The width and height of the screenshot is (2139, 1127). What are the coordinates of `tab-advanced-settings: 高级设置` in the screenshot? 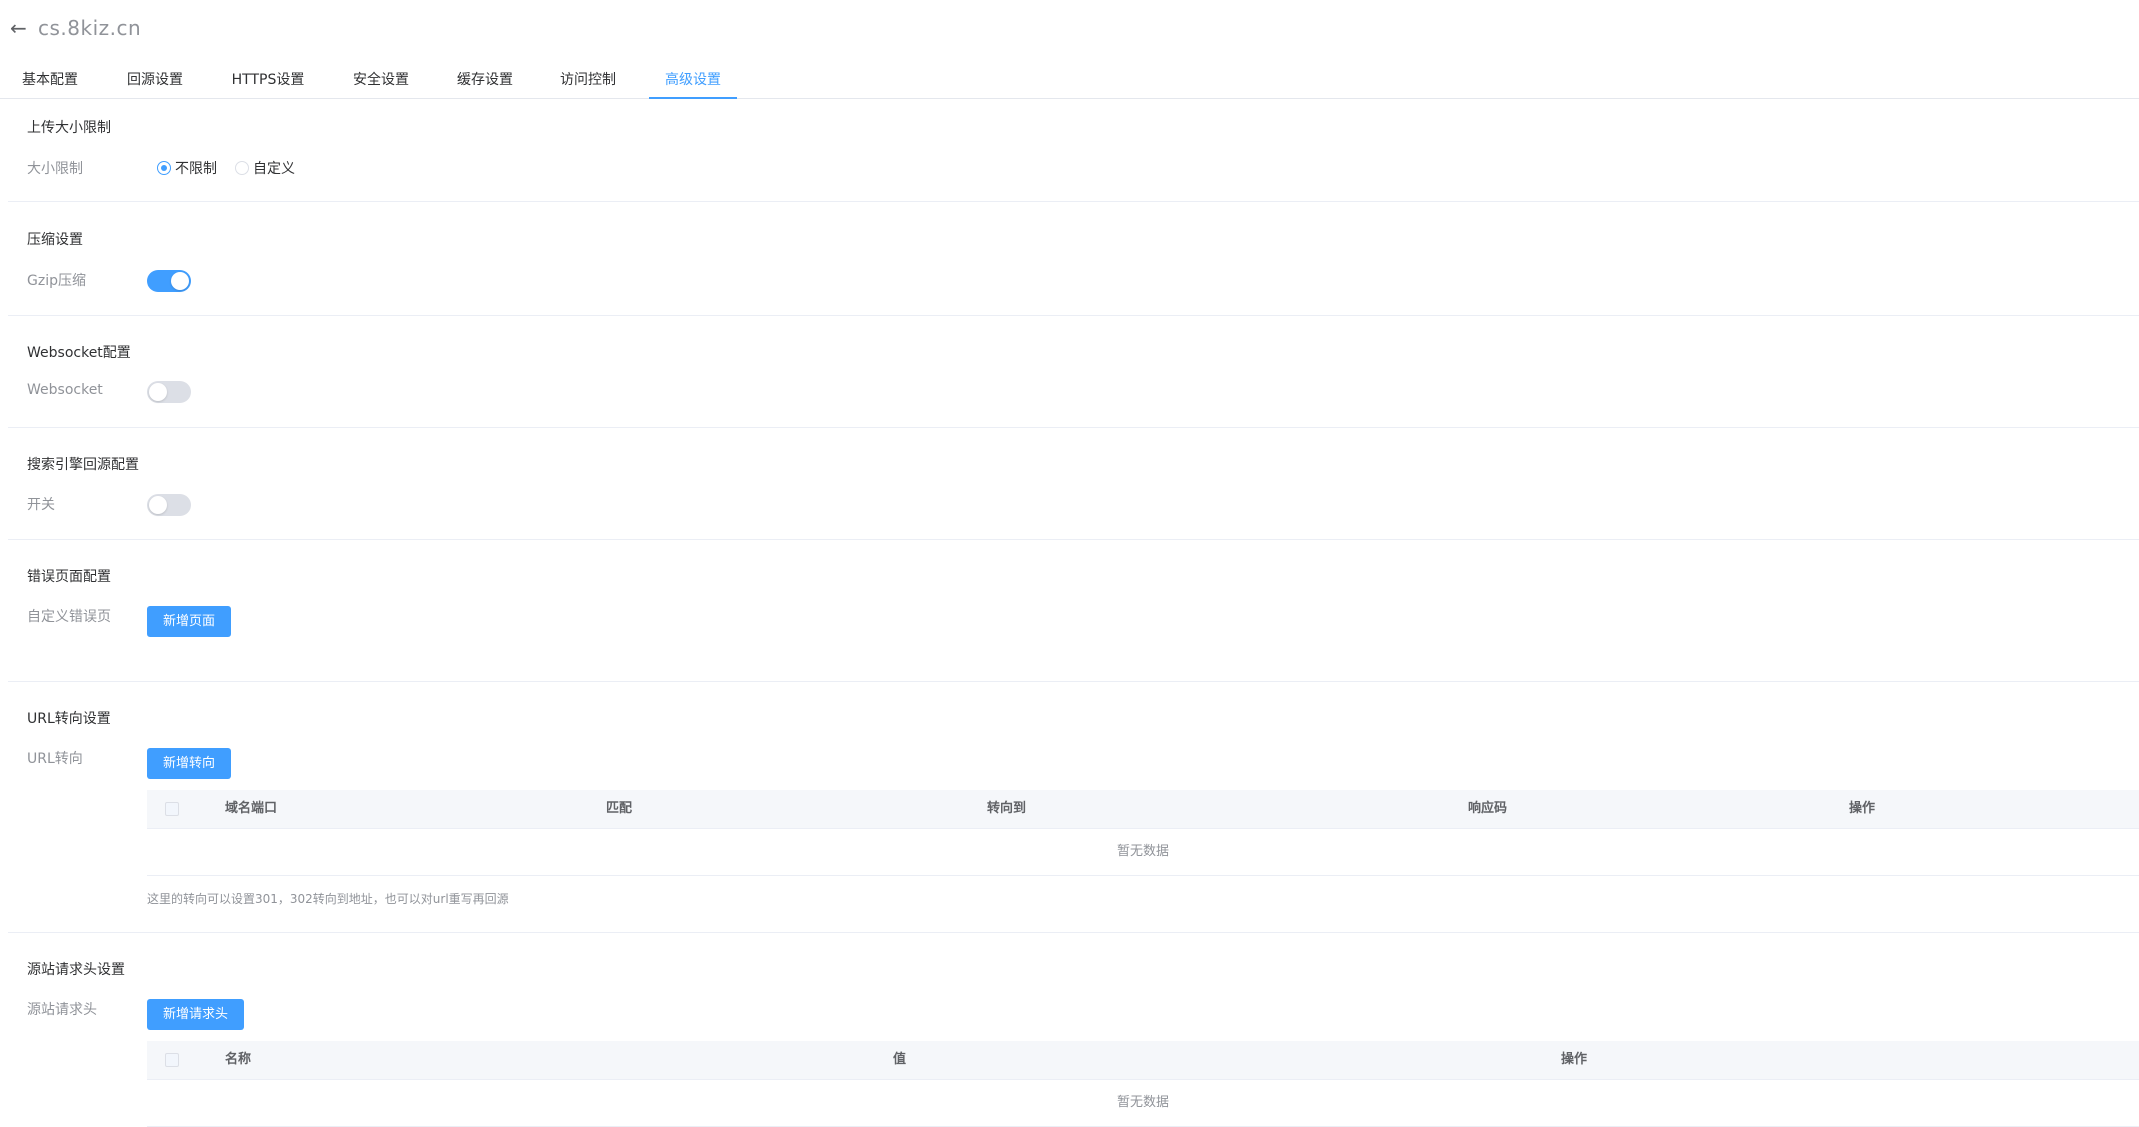 It's located at (693, 80).